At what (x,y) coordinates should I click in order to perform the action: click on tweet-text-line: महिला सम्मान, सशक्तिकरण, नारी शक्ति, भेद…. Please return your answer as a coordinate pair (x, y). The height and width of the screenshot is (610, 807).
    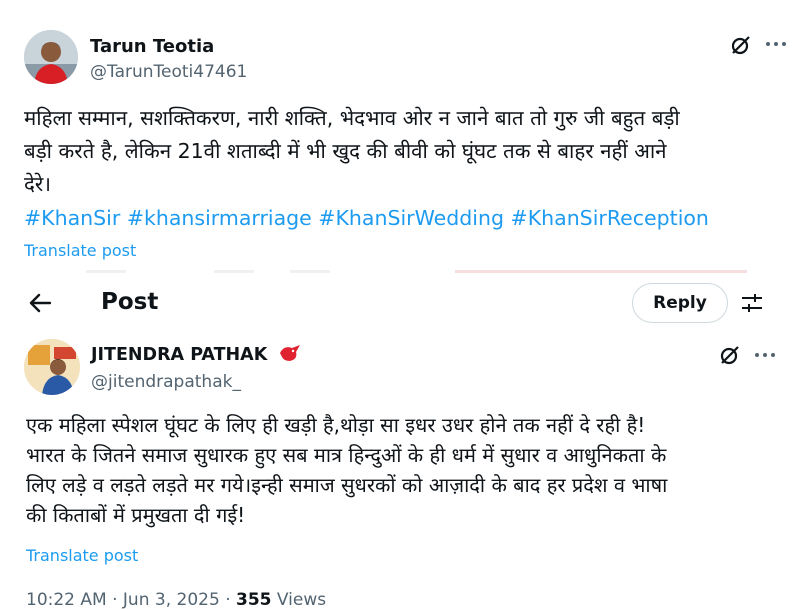
    Looking at the image, I should click on (352, 118).